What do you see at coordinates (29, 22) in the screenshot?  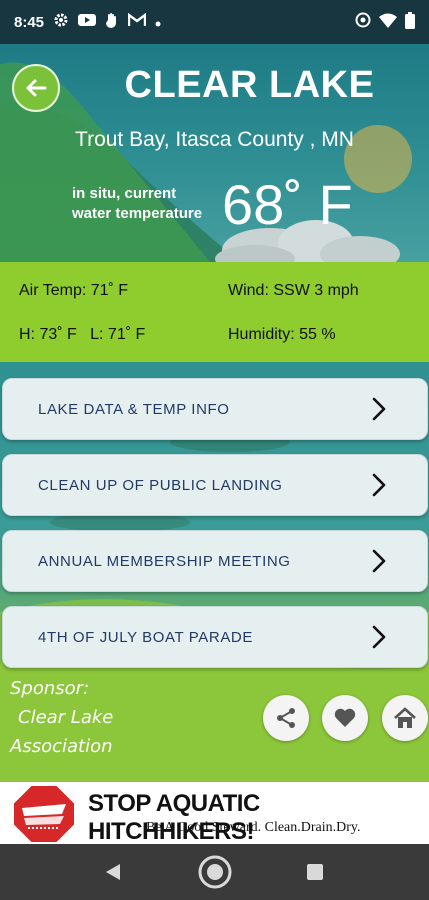 I see `status-time: 8:45` at bounding box center [29, 22].